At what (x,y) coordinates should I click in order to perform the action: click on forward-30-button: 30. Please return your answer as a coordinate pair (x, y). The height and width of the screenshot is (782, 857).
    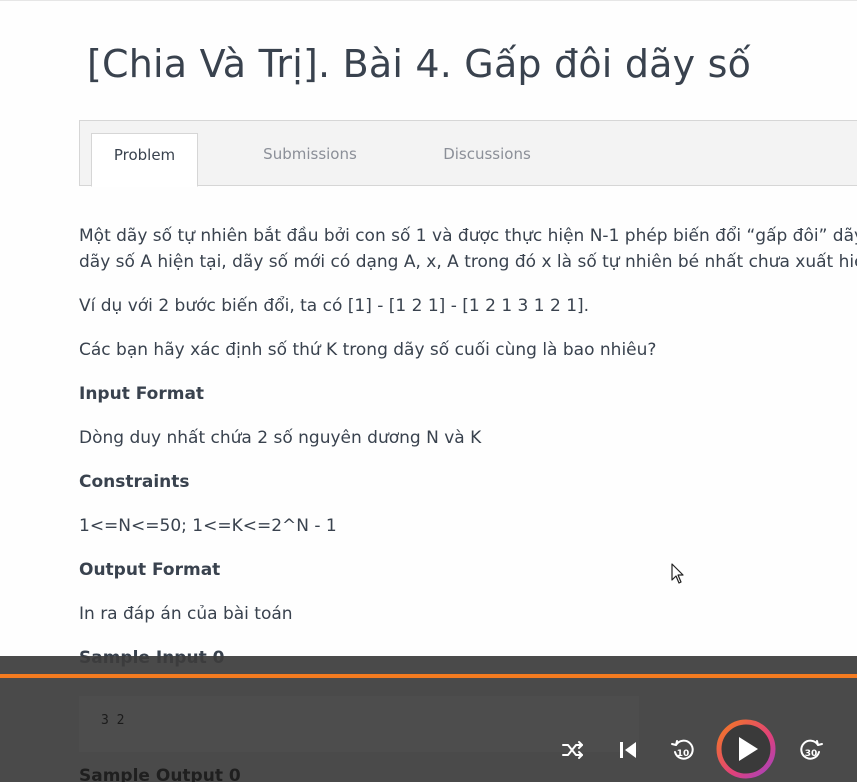
    Looking at the image, I should click on (811, 750).